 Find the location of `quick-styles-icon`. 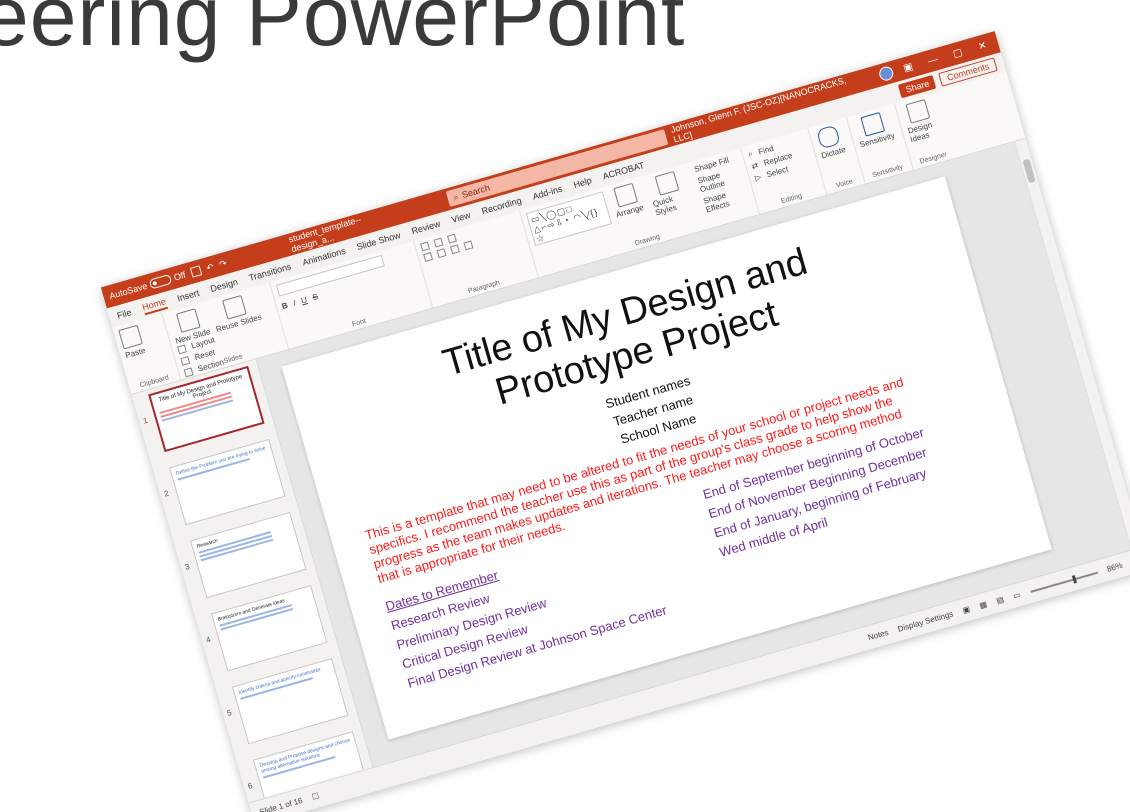

quick-styles-icon is located at coordinates (667, 183).